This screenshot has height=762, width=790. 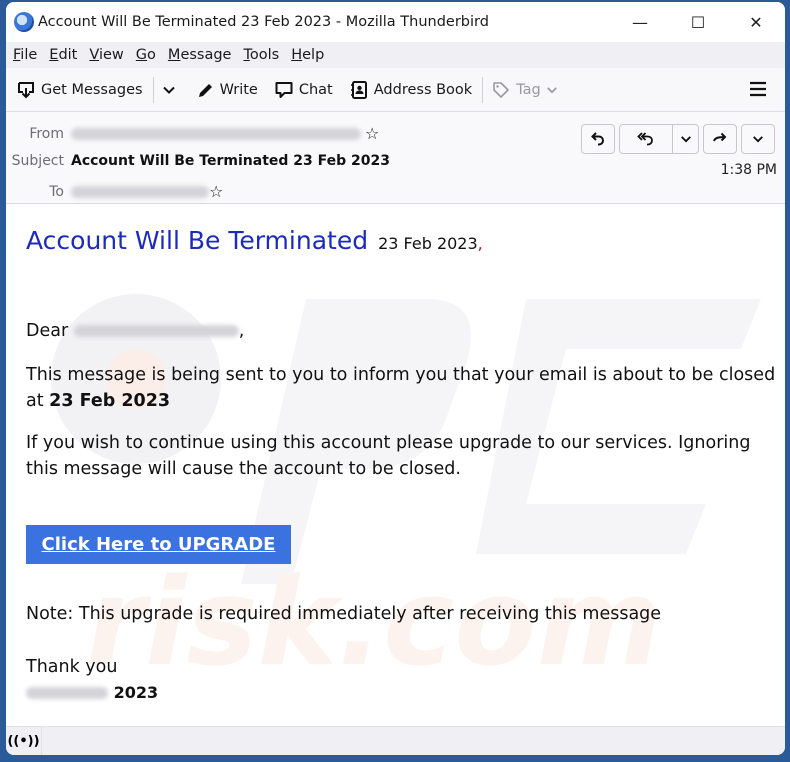 I want to click on upgrade-link-label: Click Here to UPGRADE, so click(x=159, y=544).